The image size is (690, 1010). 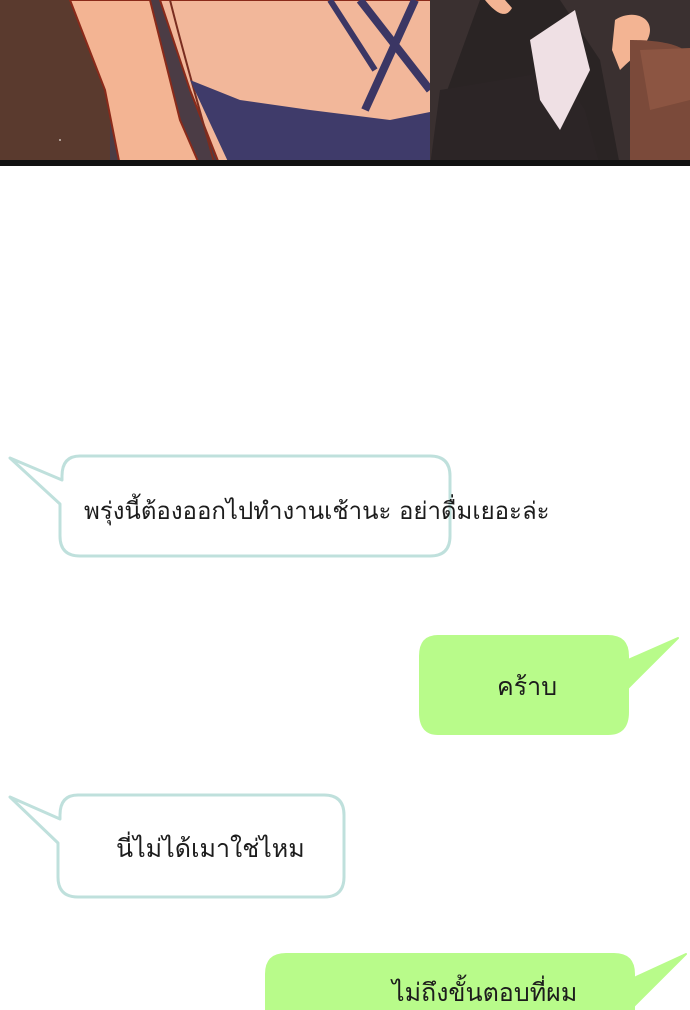 What do you see at coordinates (210, 848) in the screenshot?
I see `incoming-message-text: นี่ไม่ได้เมาใช่ไหม` at bounding box center [210, 848].